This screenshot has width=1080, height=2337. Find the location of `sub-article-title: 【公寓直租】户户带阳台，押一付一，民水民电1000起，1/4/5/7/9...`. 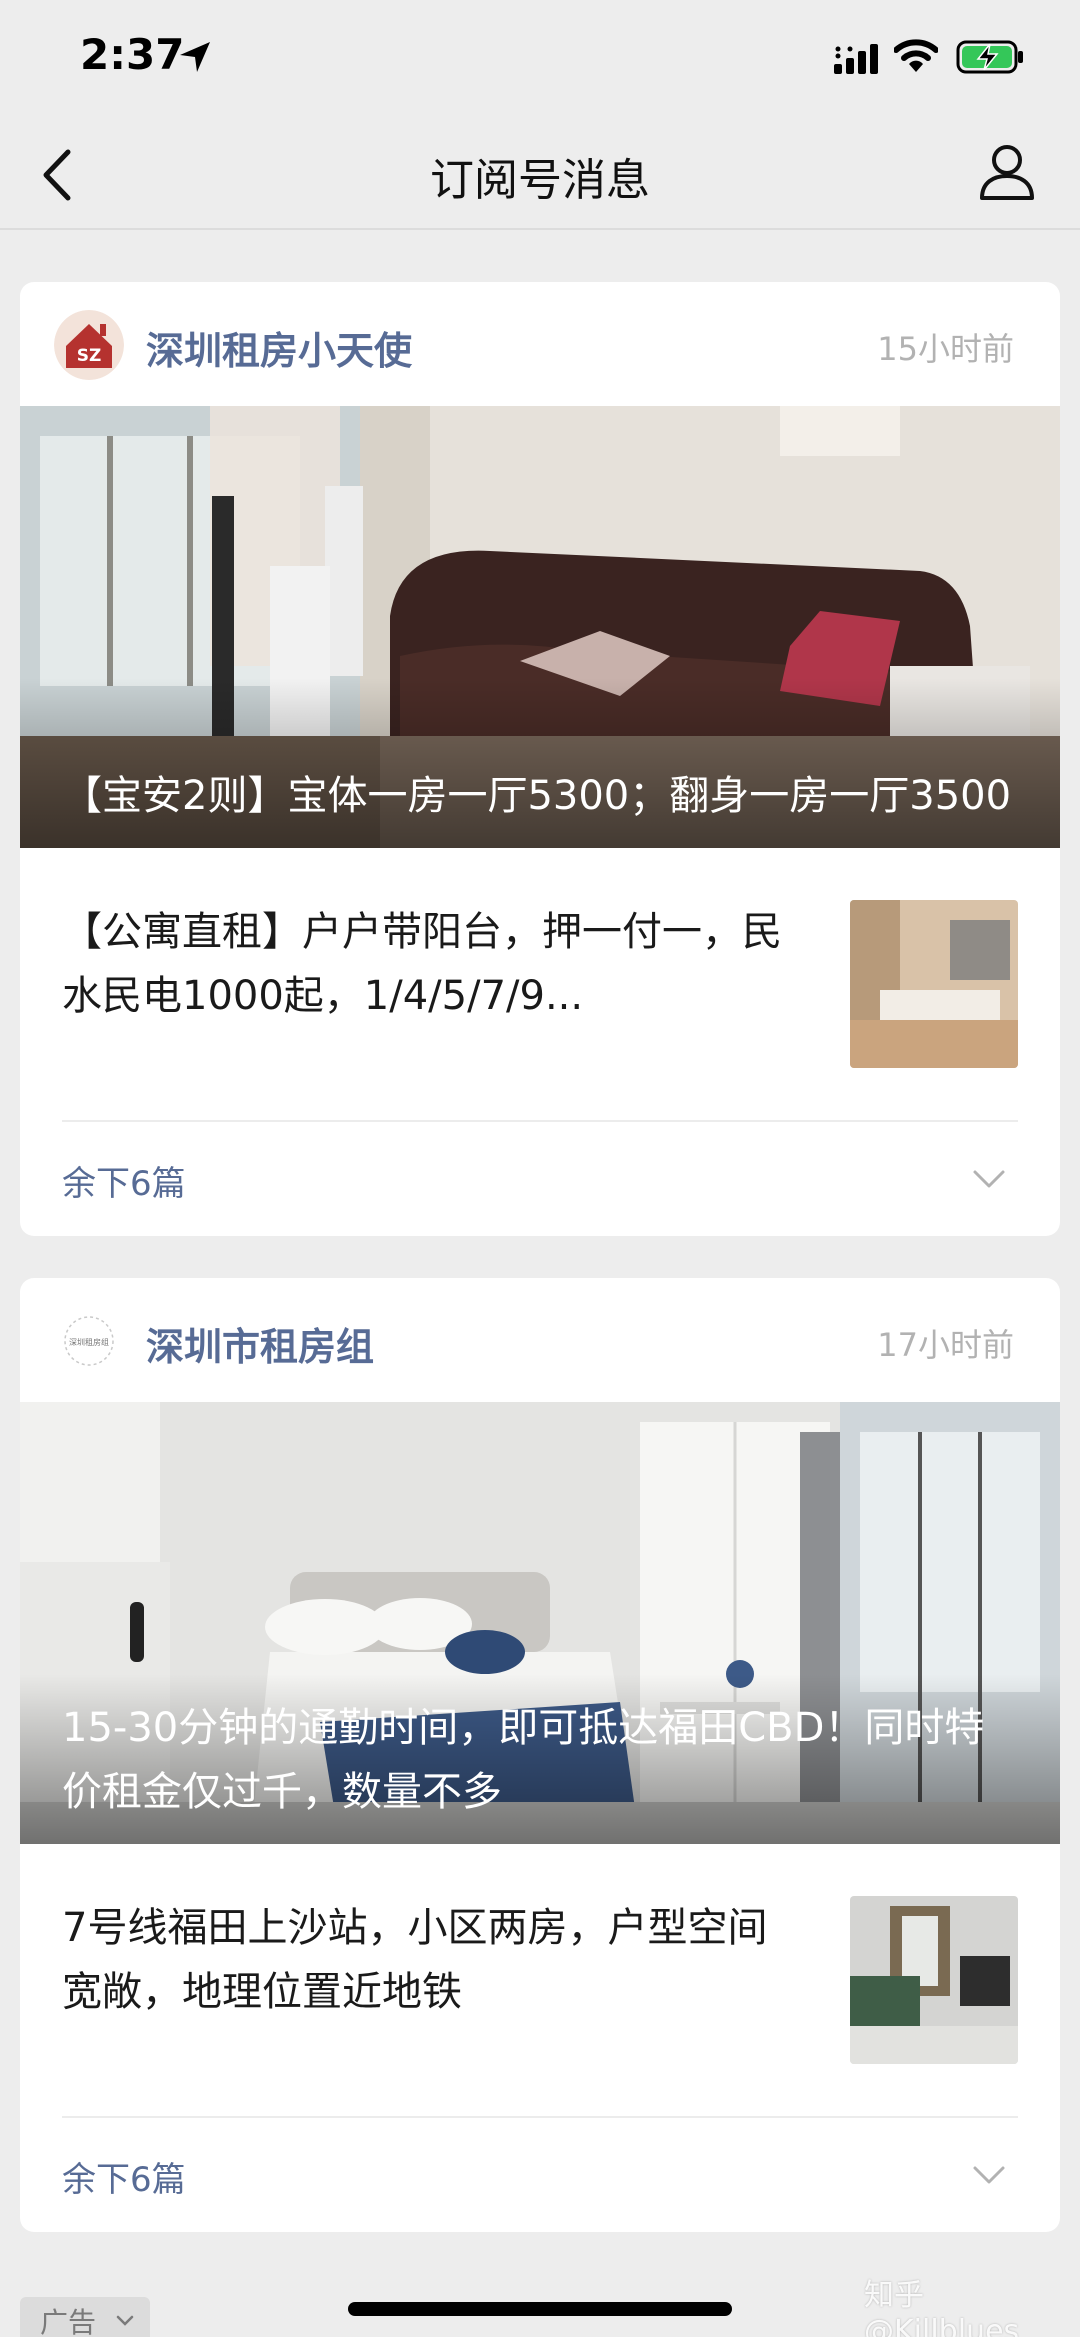

sub-article-title: 【公寓直租】户户带阳台，押一付一，民水民电1000起，1/4/5/7/9... is located at coordinates (432, 964).